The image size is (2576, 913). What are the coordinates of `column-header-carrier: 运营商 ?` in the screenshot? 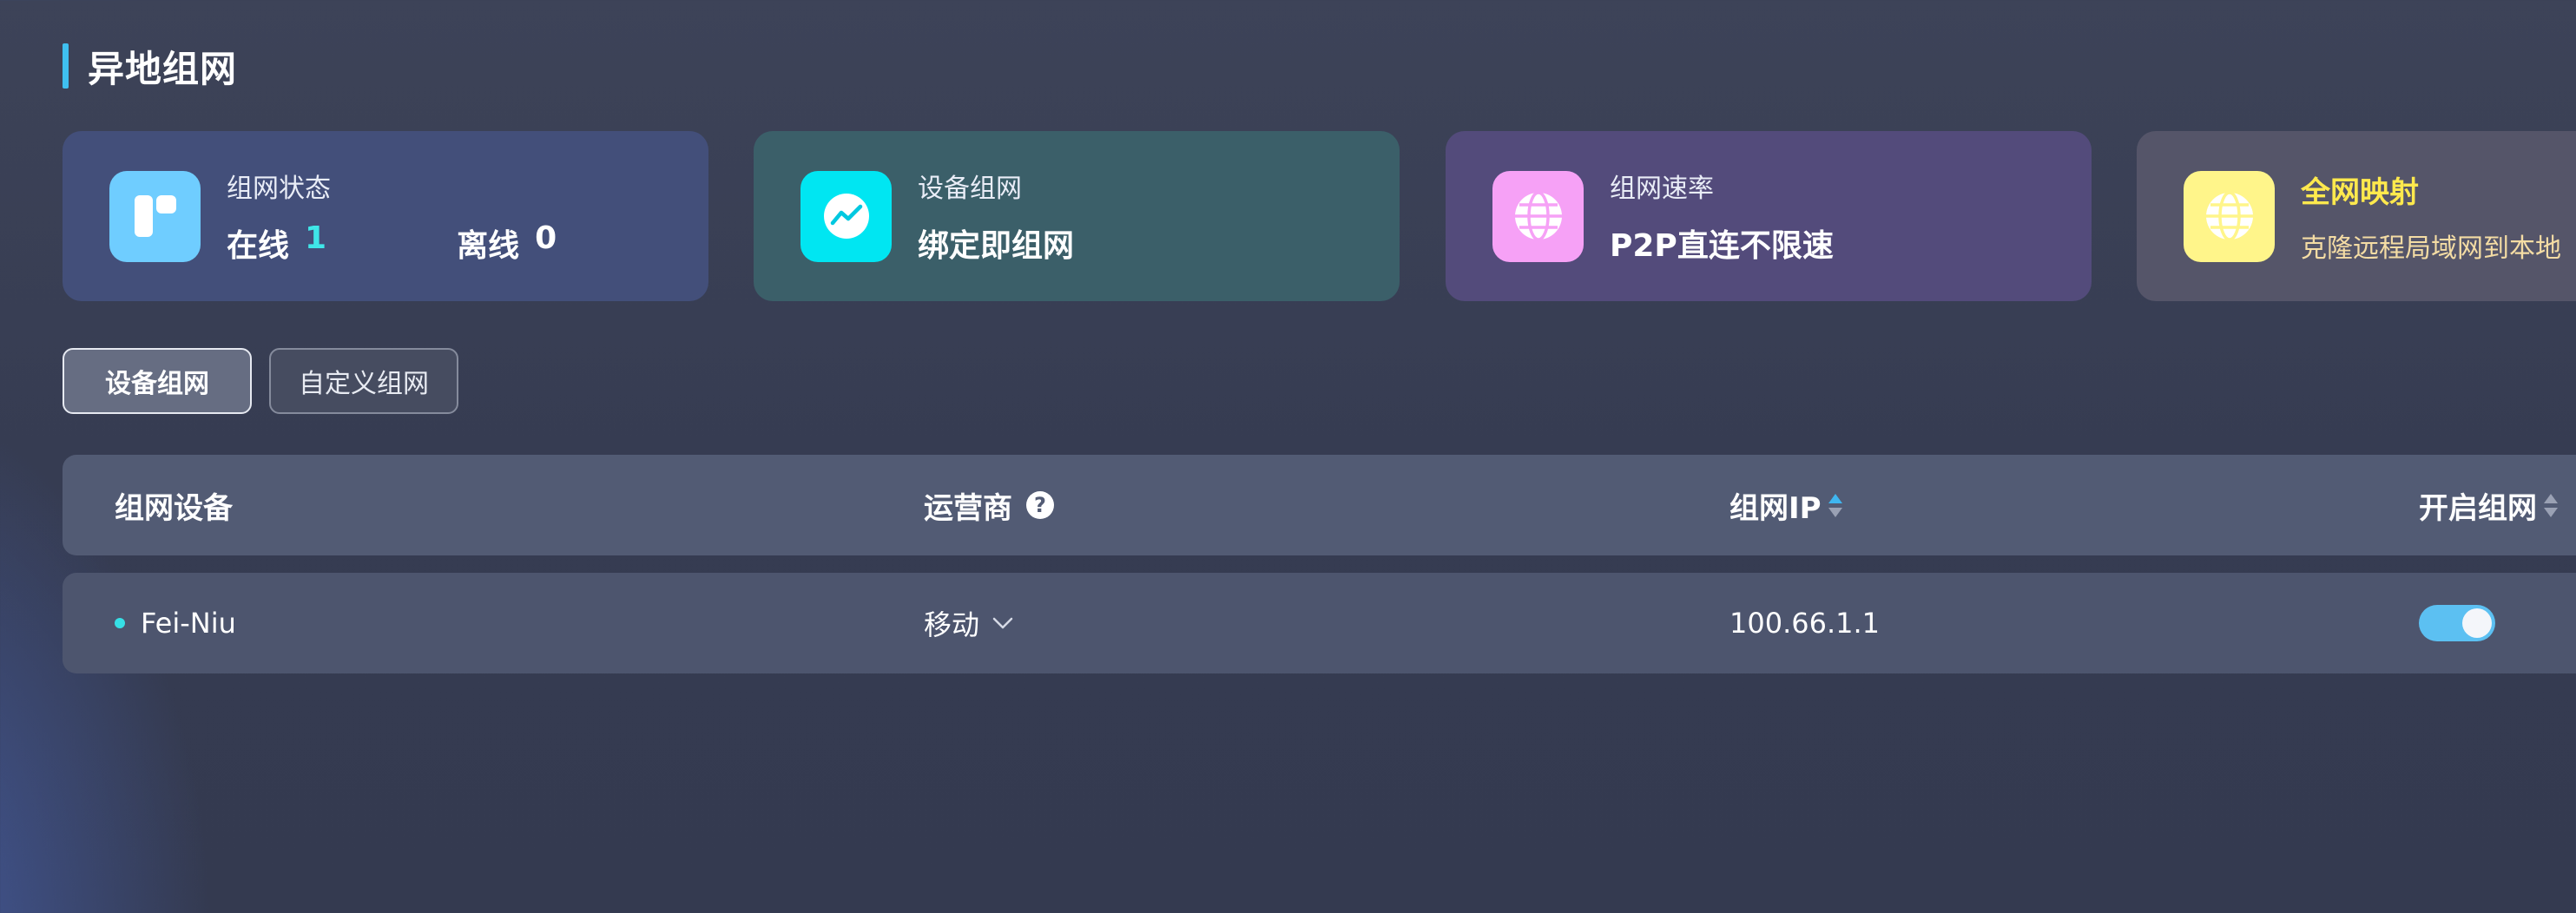 It's located at (989, 505).